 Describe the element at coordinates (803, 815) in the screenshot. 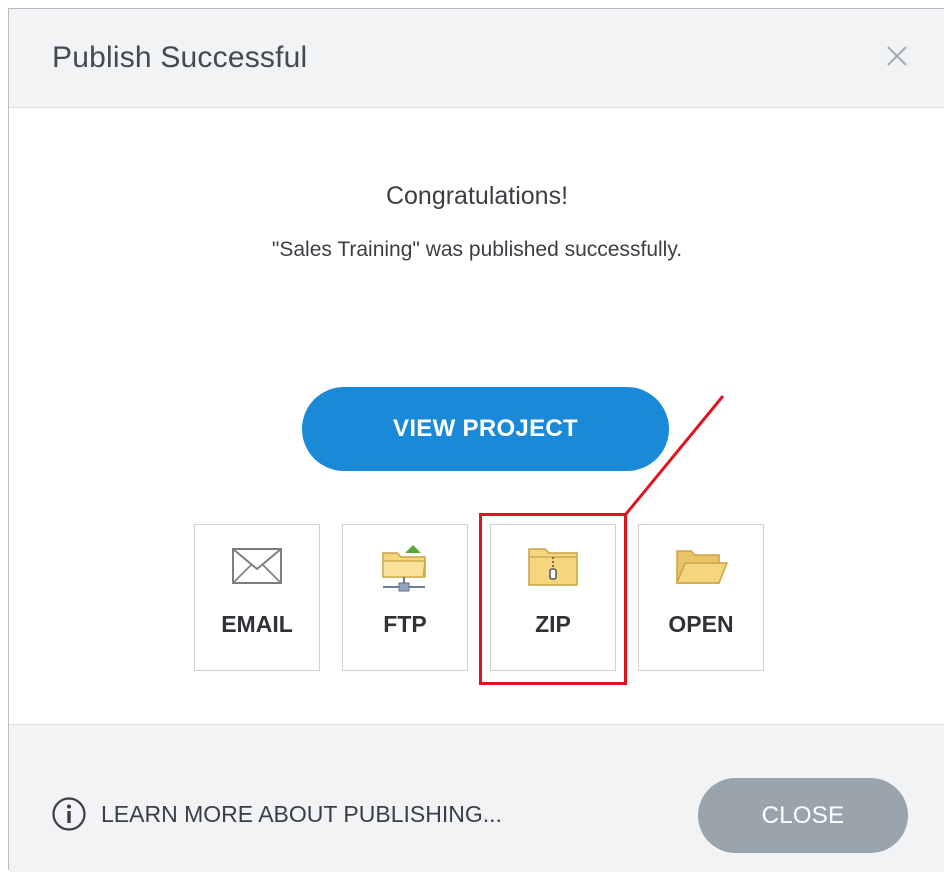

I see `close-button: CLOSE` at that location.